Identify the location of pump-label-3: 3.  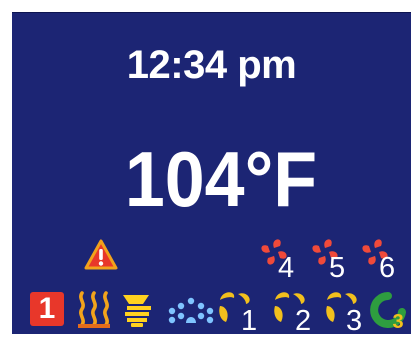
(354, 321).